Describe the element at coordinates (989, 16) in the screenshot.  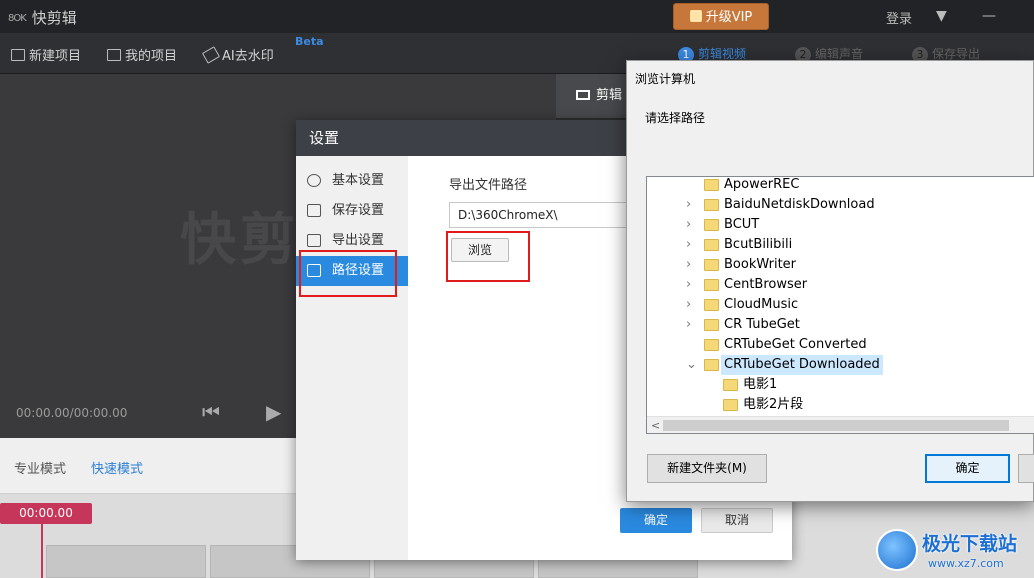
I see `minimize-icon: —` at that location.